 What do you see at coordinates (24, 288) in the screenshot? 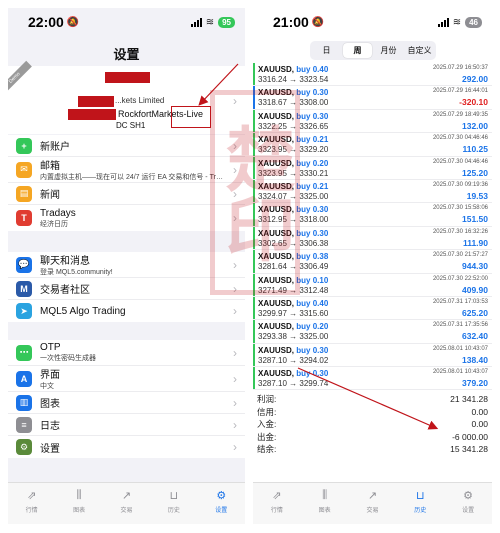
I see `community-icon: M` at bounding box center [24, 288].